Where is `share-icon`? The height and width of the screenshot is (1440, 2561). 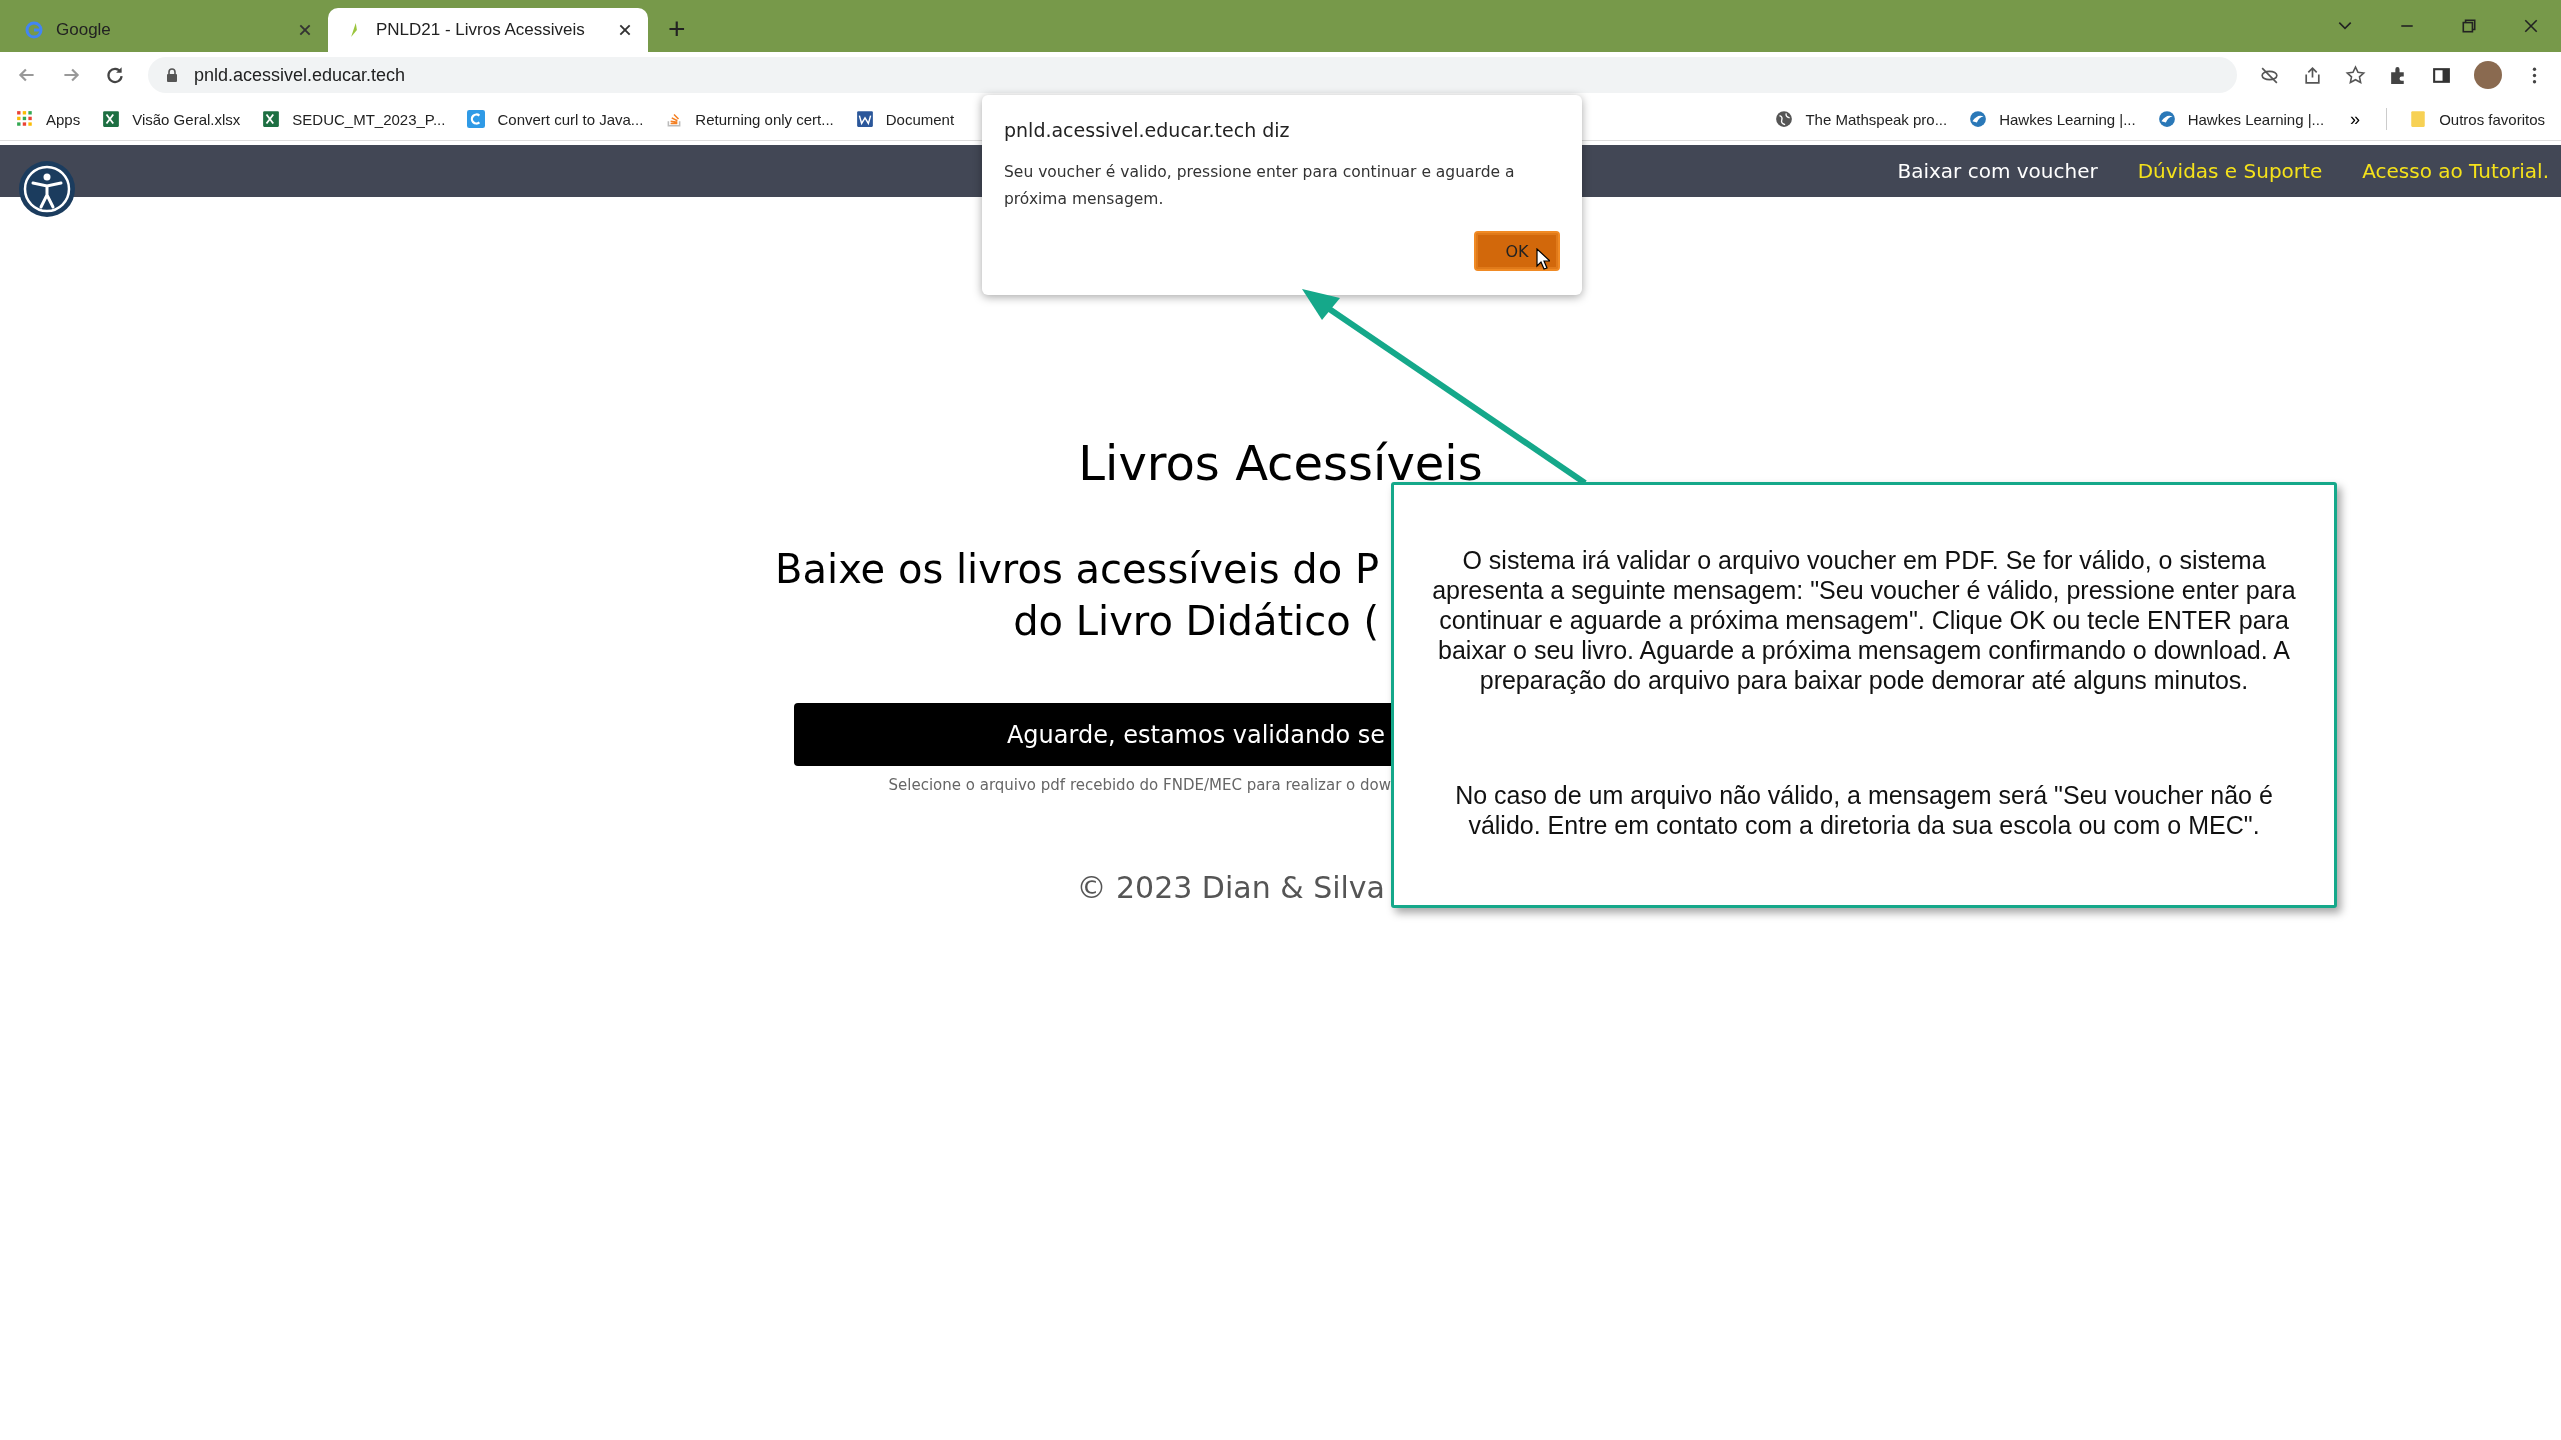
share-icon is located at coordinates (2312, 75).